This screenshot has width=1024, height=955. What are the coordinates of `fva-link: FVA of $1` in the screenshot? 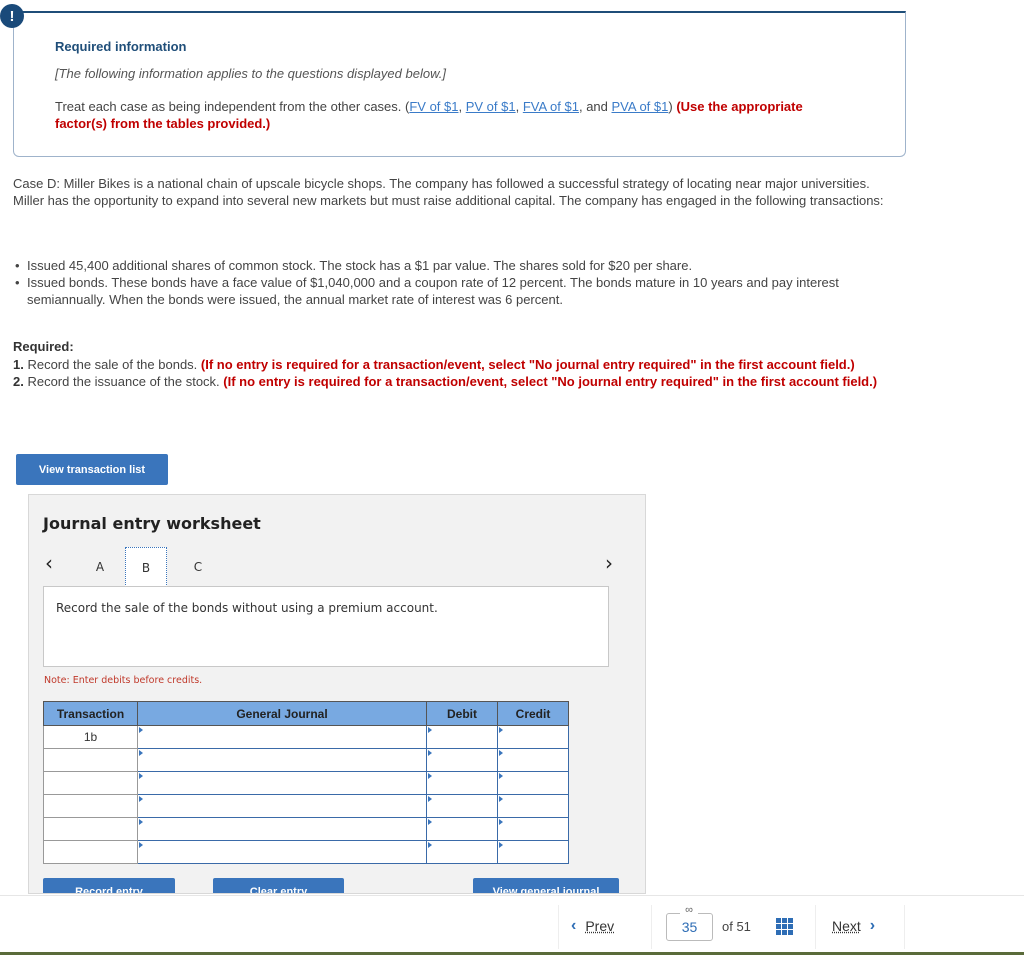 It's located at (551, 106).